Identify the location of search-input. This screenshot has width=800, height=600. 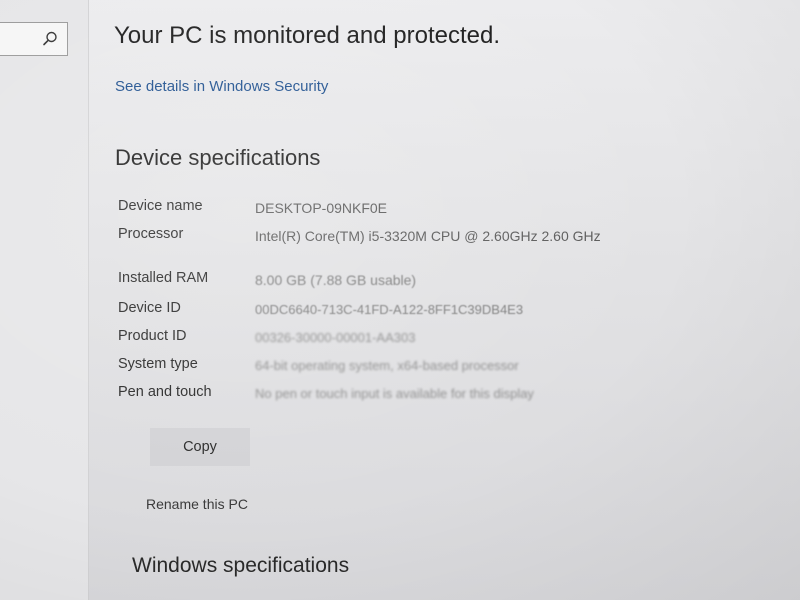
(34, 39).